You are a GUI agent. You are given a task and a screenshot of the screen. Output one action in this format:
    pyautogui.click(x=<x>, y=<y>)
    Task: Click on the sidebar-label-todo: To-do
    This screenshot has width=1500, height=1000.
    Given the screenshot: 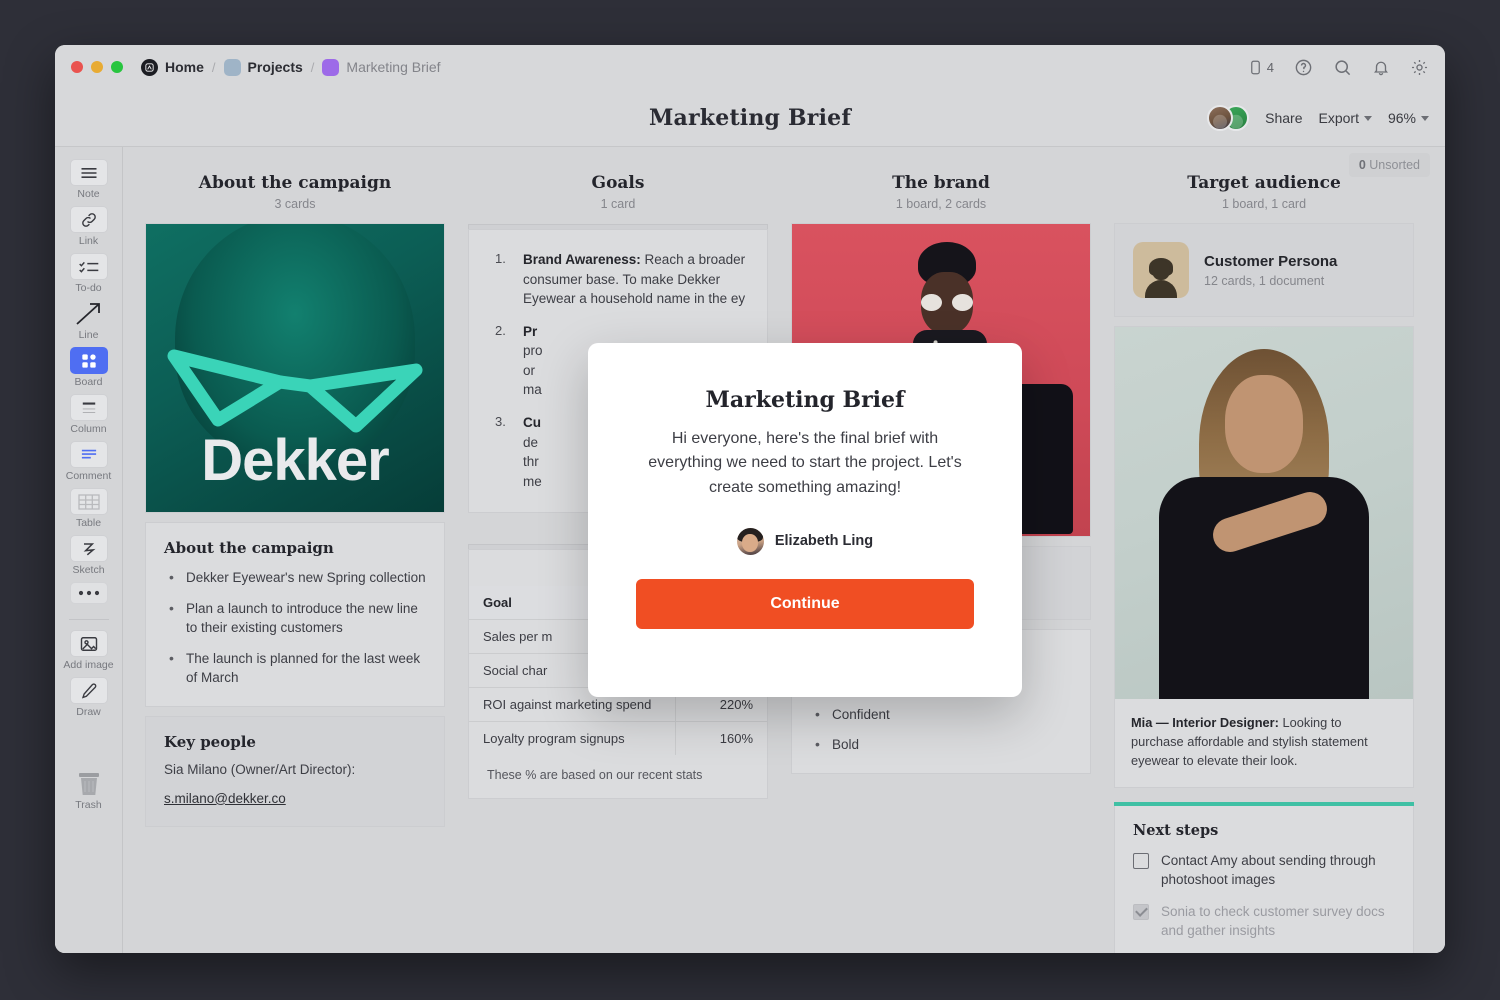 What is the action you would take?
    pyautogui.click(x=88, y=288)
    